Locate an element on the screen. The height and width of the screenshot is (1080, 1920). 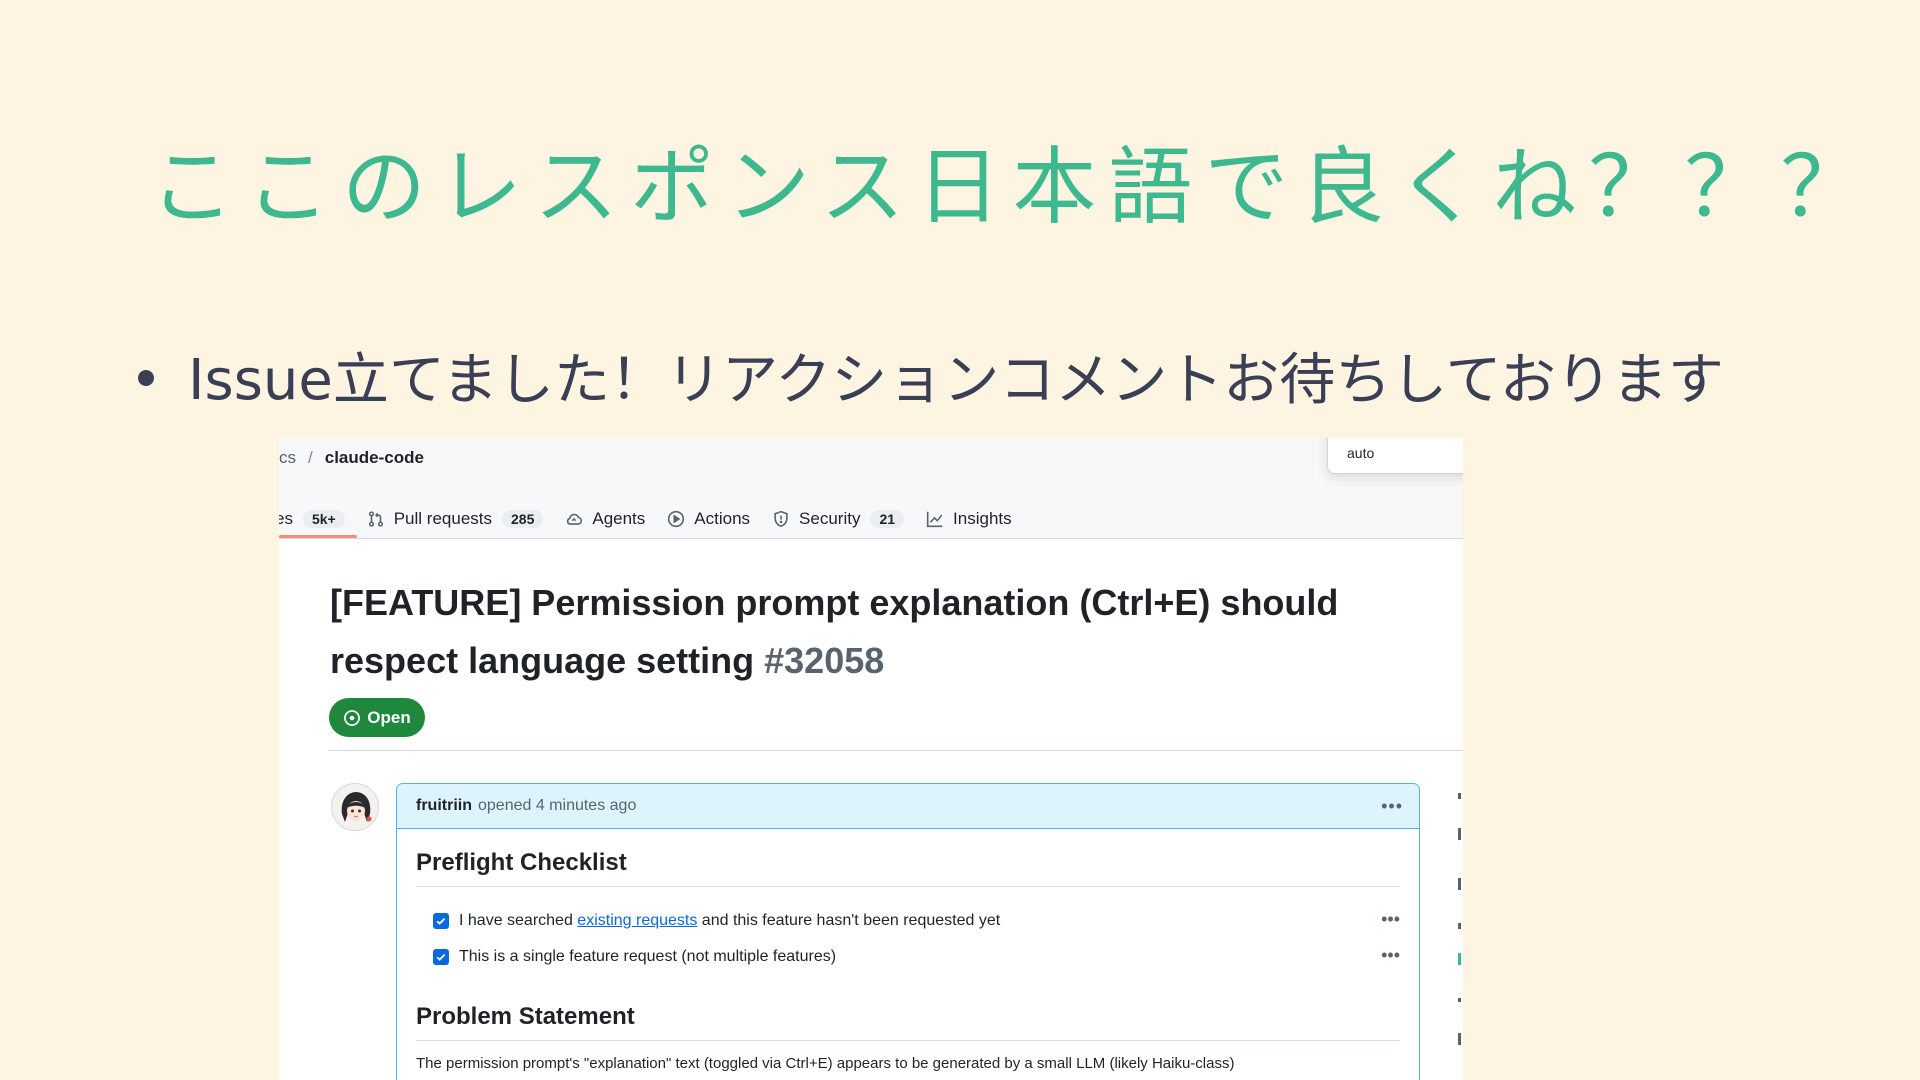
dropdown-popup: auto is located at coordinates (1395, 456).